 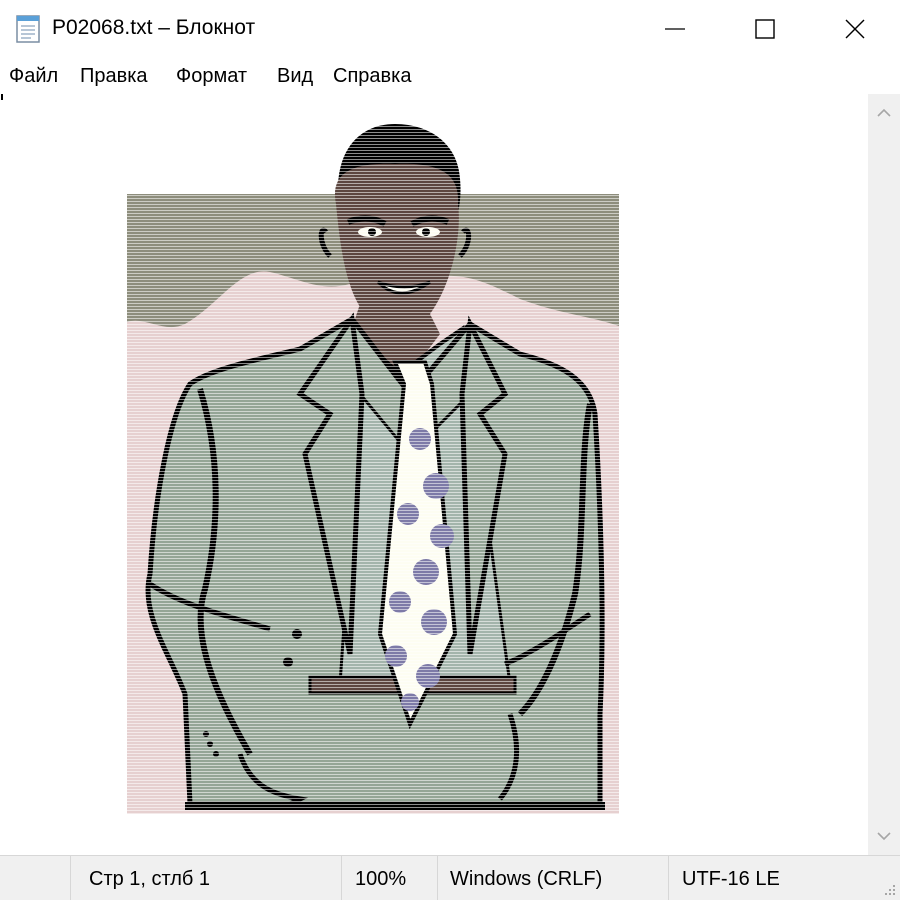 What do you see at coordinates (784, 878) in the screenshot?
I see `status-encoding: UTF-16 LE` at bounding box center [784, 878].